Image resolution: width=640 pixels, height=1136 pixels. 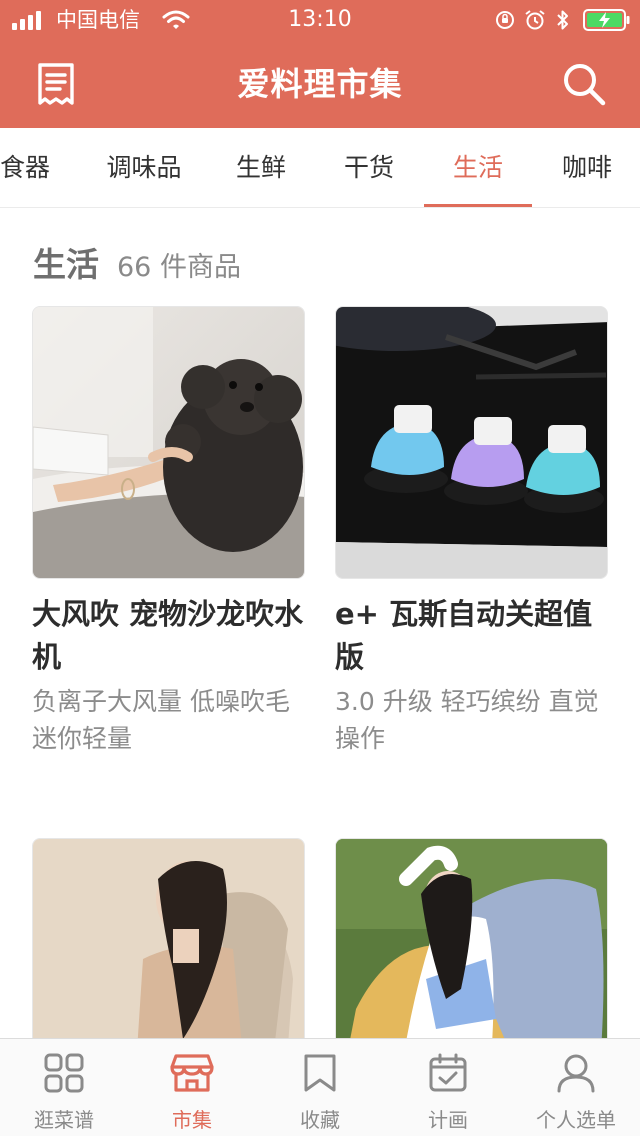 What do you see at coordinates (587, 167) in the screenshot?
I see `tab-coffee: 咖啡` at bounding box center [587, 167].